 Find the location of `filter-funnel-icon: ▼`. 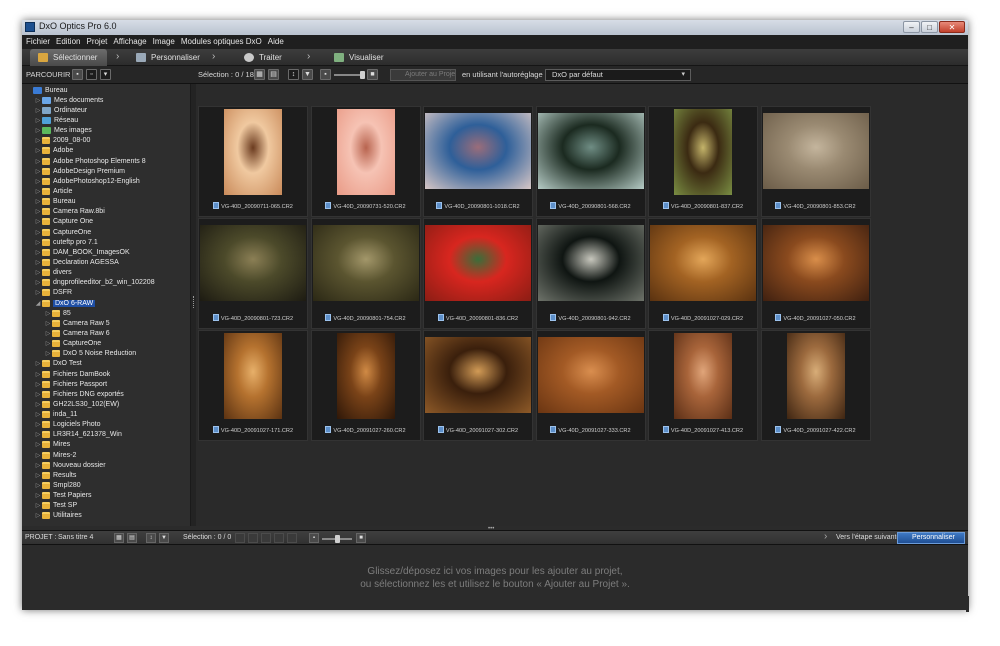

filter-funnel-icon: ▼ is located at coordinates (307, 74).